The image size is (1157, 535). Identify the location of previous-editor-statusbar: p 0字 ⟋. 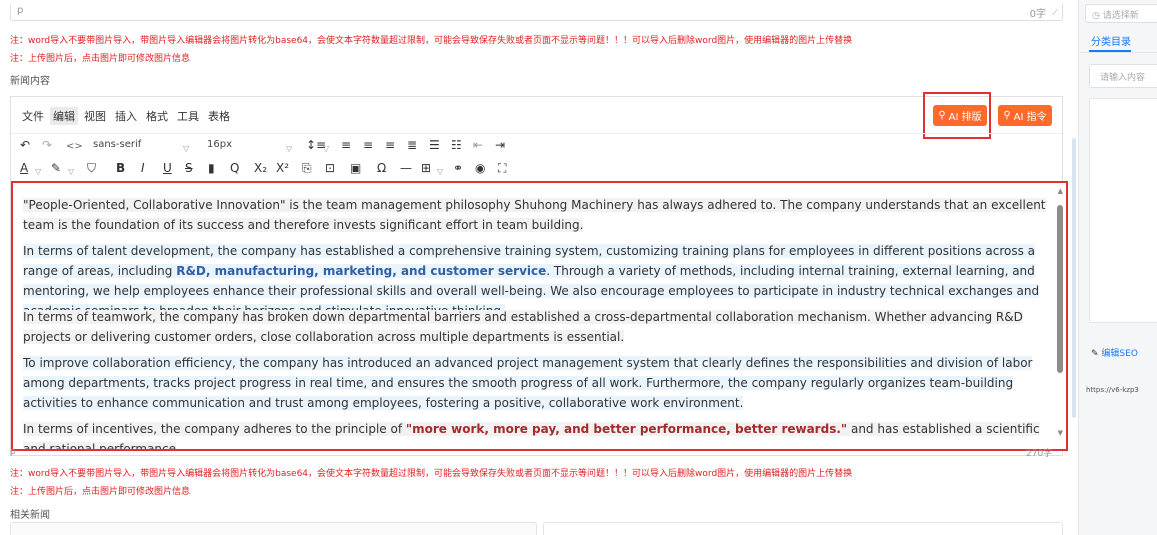
(536, 12).